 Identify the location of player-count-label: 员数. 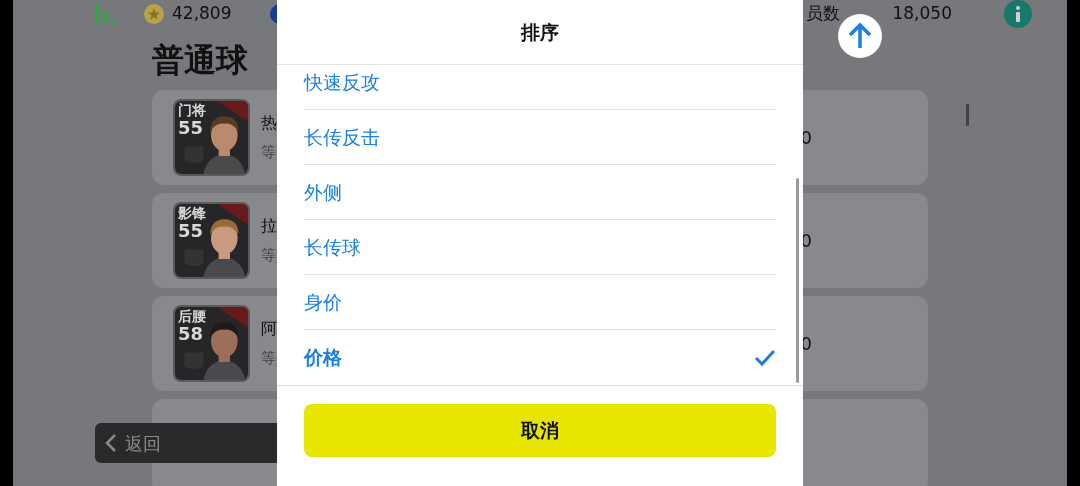
(823, 14).